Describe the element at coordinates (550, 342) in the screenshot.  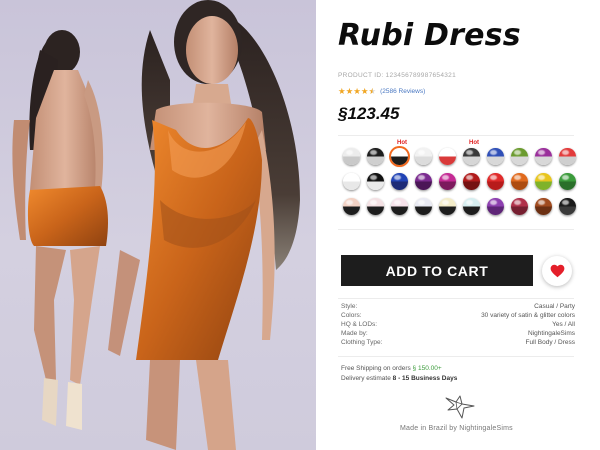
I see `spec-value: Full Body / Dress` at that location.